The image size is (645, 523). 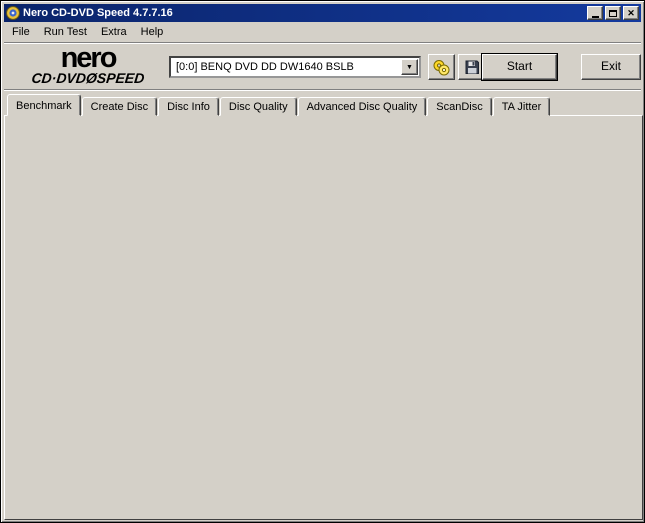 I want to click on title-bar: Nero CD-DVD Speed 4.7.7.16 ✕, so click(x=322, y=13).